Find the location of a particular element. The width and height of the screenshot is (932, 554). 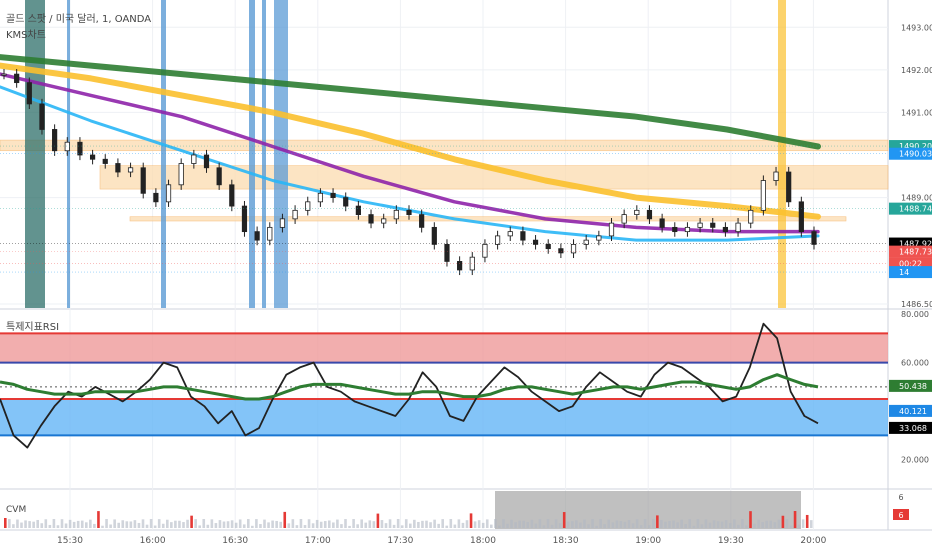

time-tick-label: 16:30 is located at coordinates (235, 541).